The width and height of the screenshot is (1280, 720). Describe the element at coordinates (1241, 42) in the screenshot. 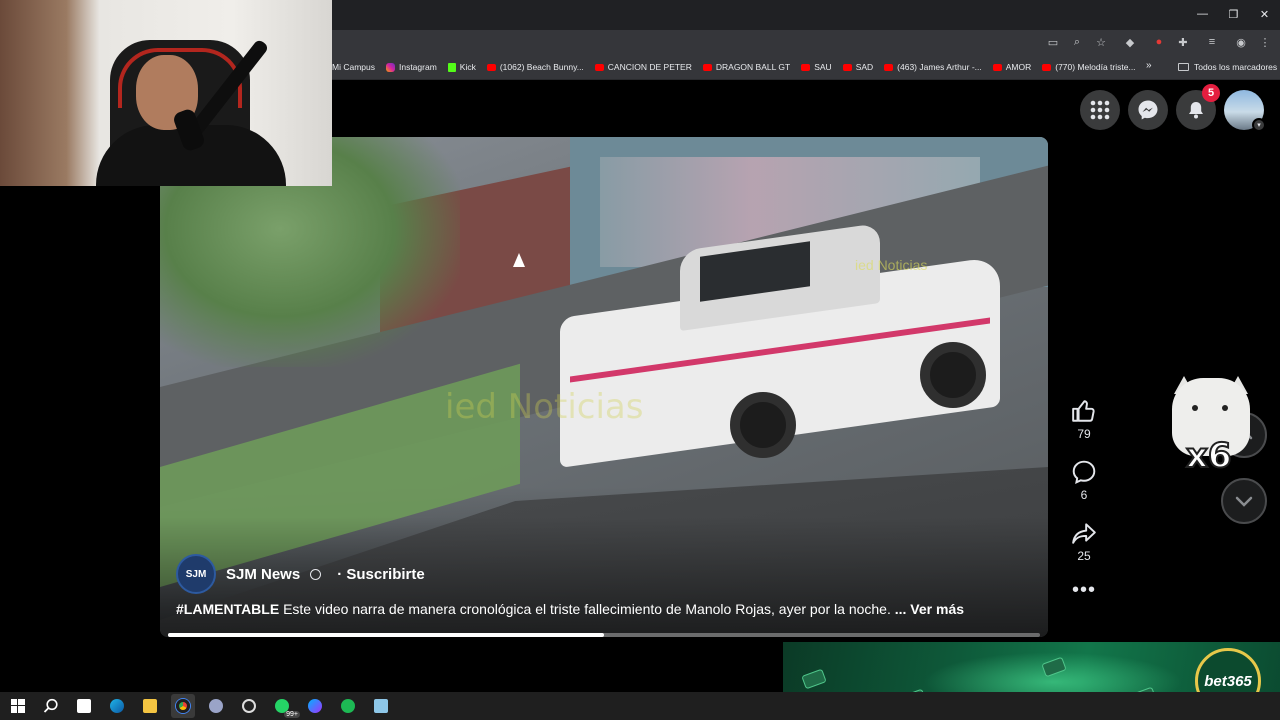

I see `profile-icon: ◉` at that location.